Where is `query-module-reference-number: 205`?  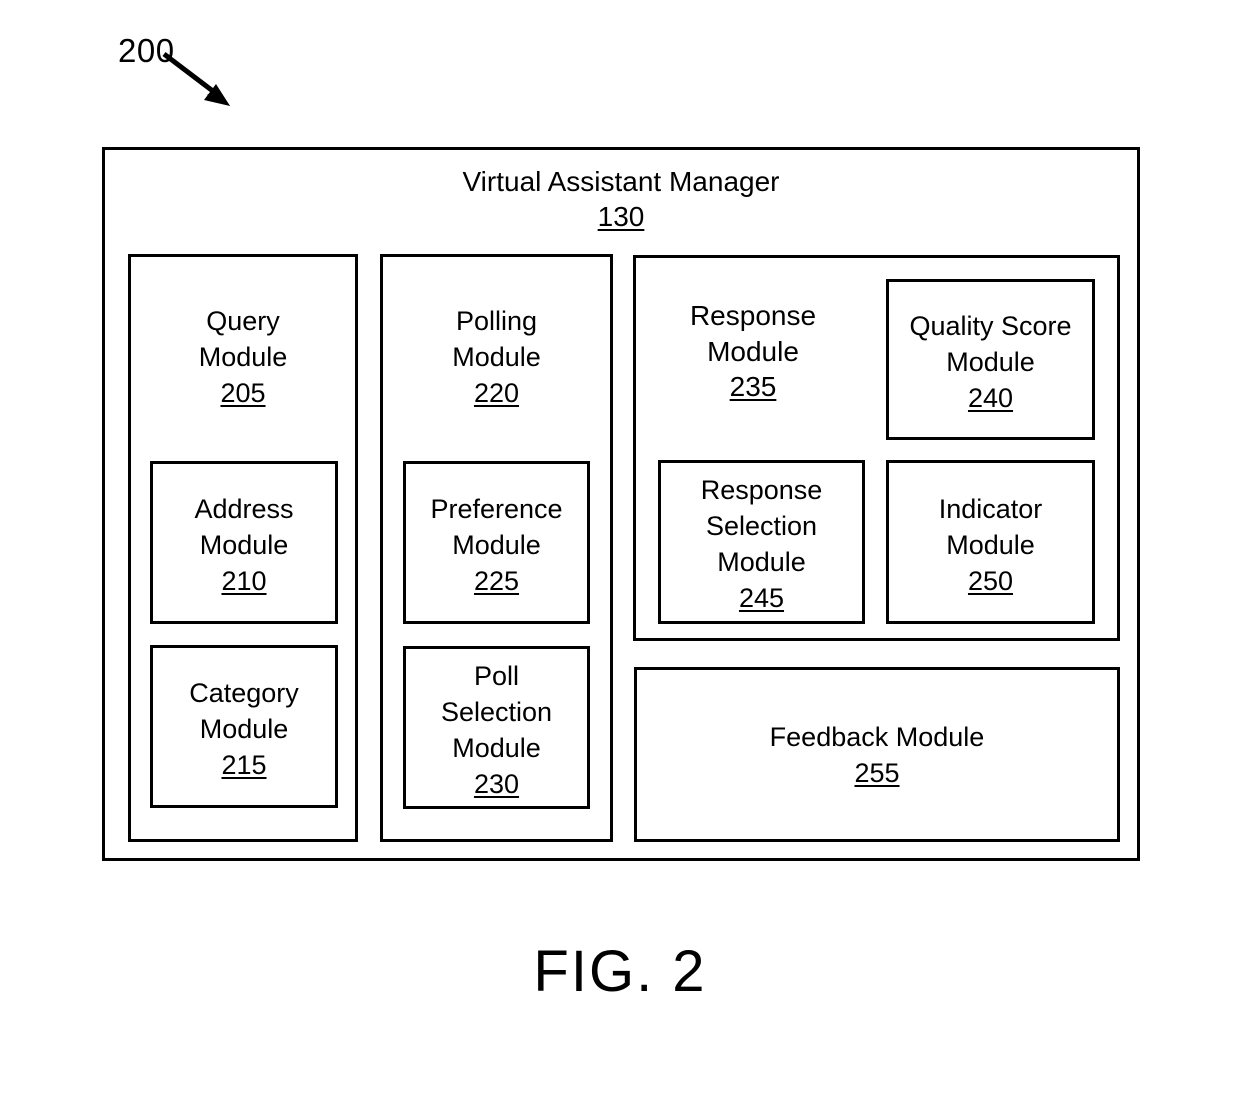 query-module-reference-number: 205 is located at coordinates (243, 393).